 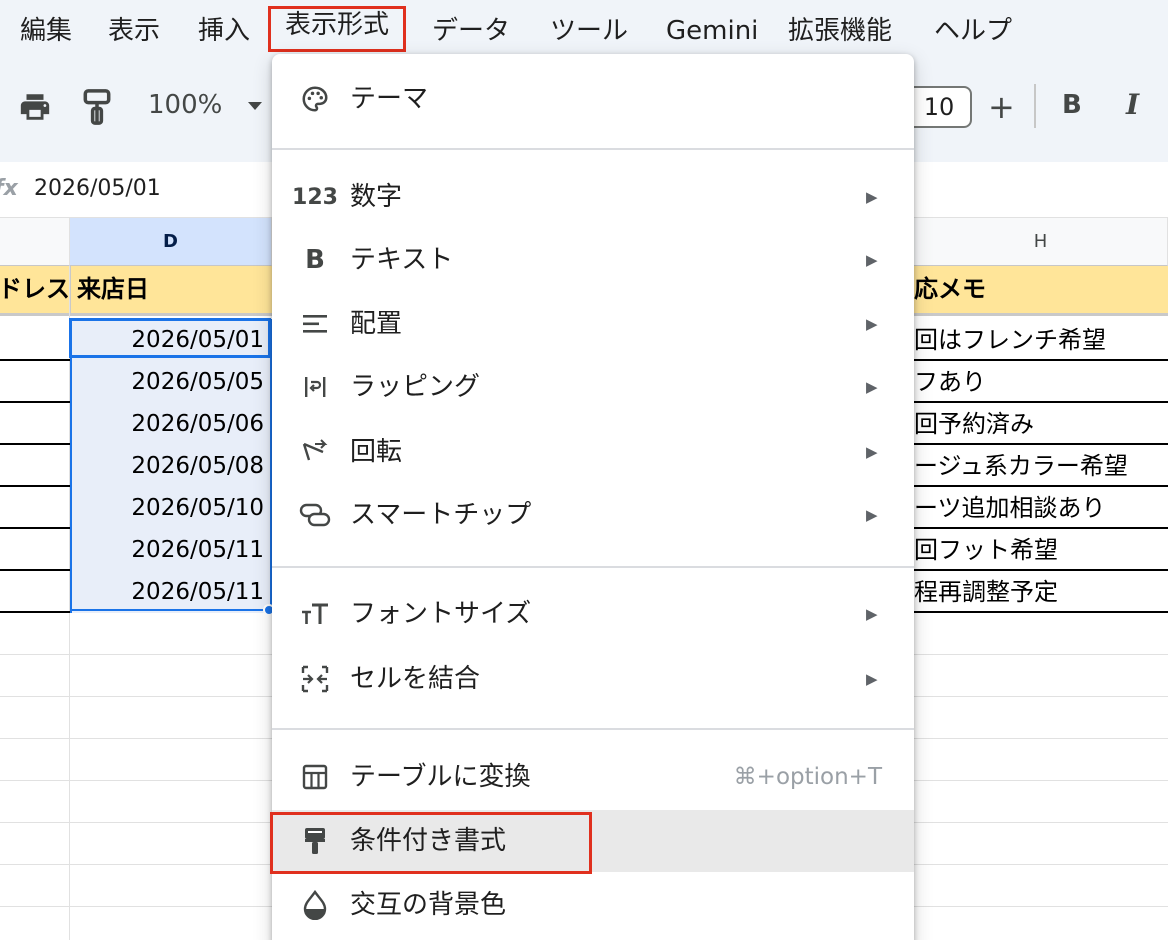 What do you see at coordinates (315, 614) in the screenshot?
I see `font-size-icon` at bounding box center [315, 614].